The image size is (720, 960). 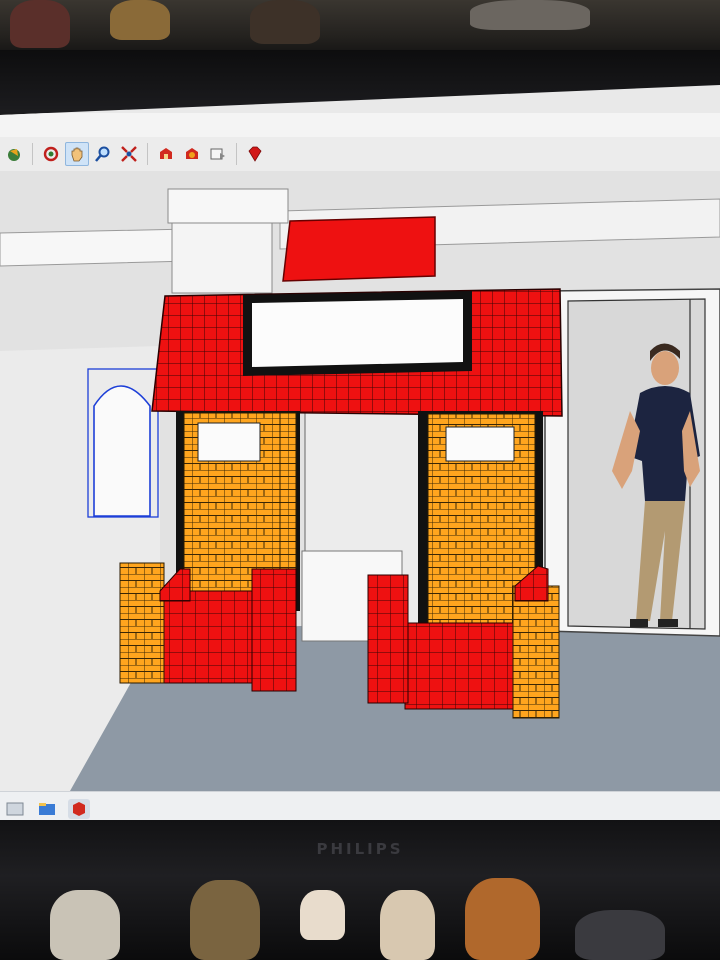 I want to click on send-to-layout-button, so click(x=218, y=154).